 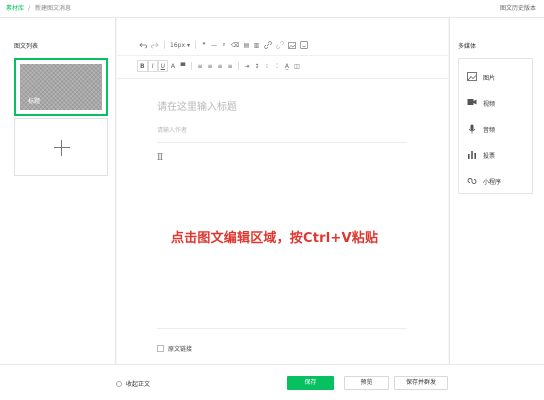 I want to click on letter-spacing-icon: A̲, so click(x=287, y=66).